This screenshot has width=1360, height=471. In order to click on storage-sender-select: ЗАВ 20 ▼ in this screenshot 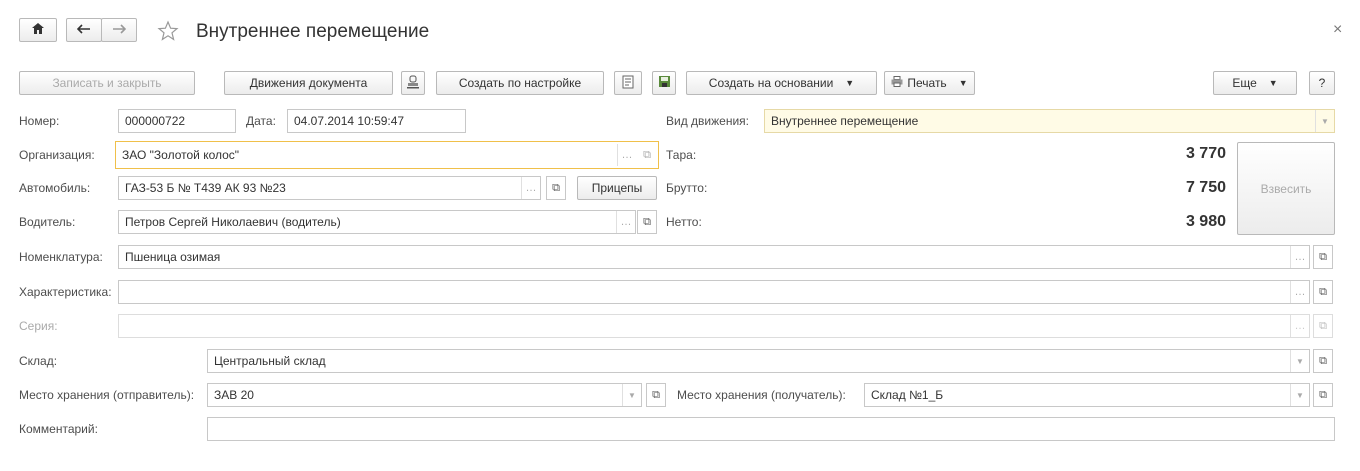, I will do `click(424, 395)`.